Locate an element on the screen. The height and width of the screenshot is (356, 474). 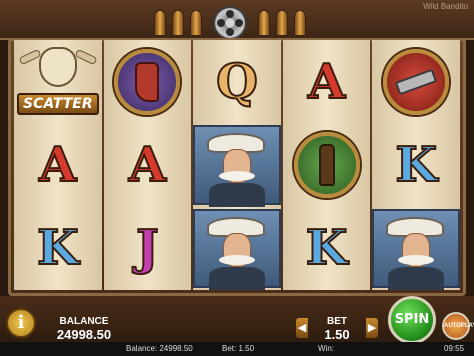
status-win: Win: is located at coordinates (326, 348).